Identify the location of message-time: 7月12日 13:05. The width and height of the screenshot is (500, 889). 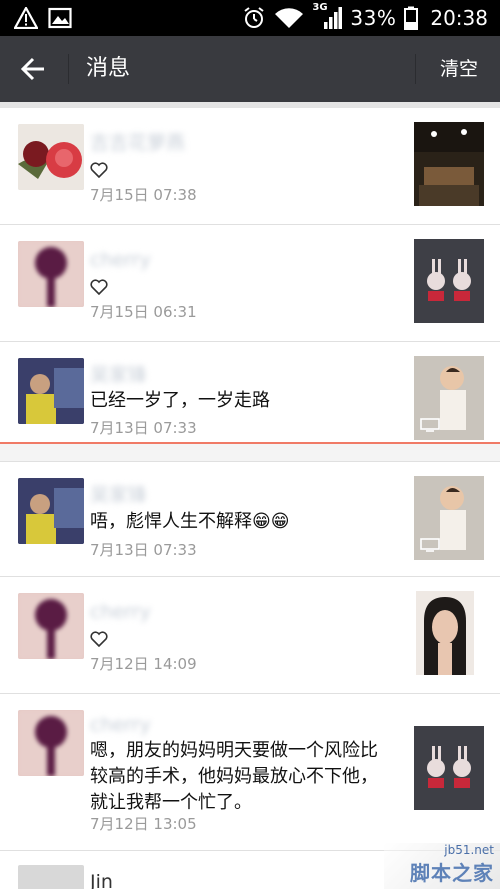
(143, 824).